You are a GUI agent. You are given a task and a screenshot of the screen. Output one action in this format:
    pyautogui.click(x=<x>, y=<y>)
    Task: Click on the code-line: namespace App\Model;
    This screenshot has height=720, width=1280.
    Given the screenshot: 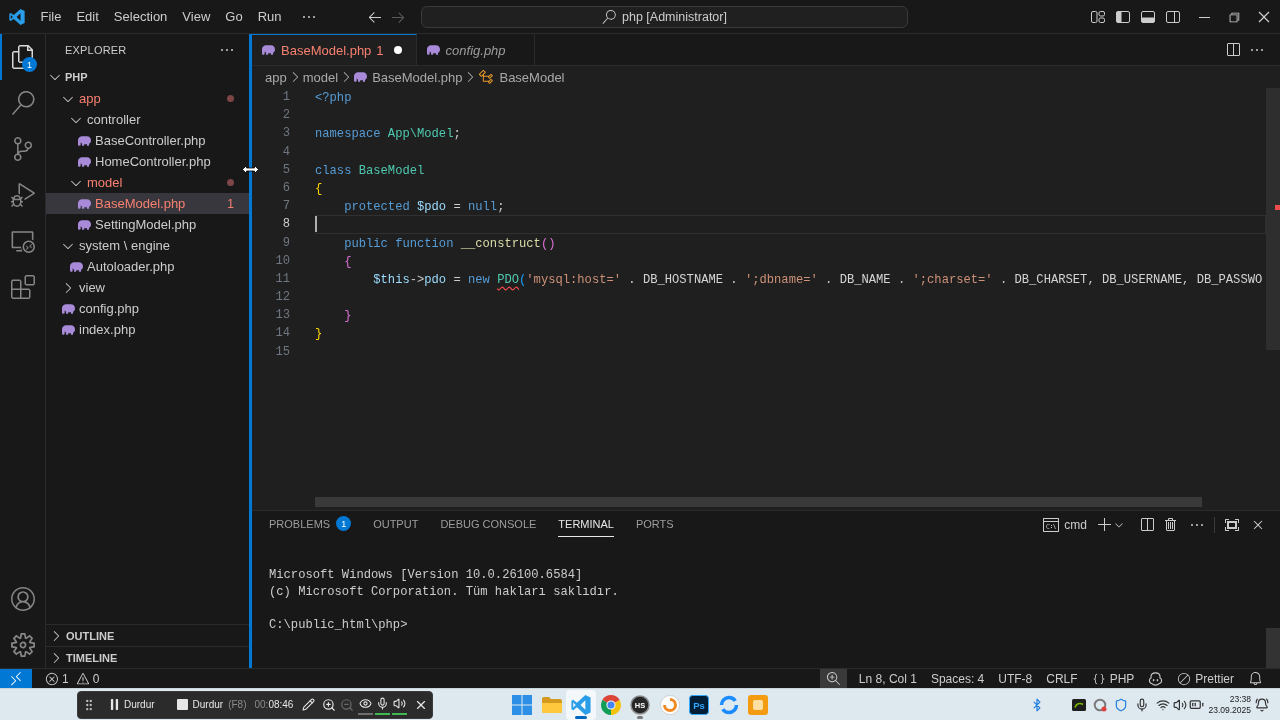 What is the action you would take?
    pyautogui.click(x=388, y=134)
    